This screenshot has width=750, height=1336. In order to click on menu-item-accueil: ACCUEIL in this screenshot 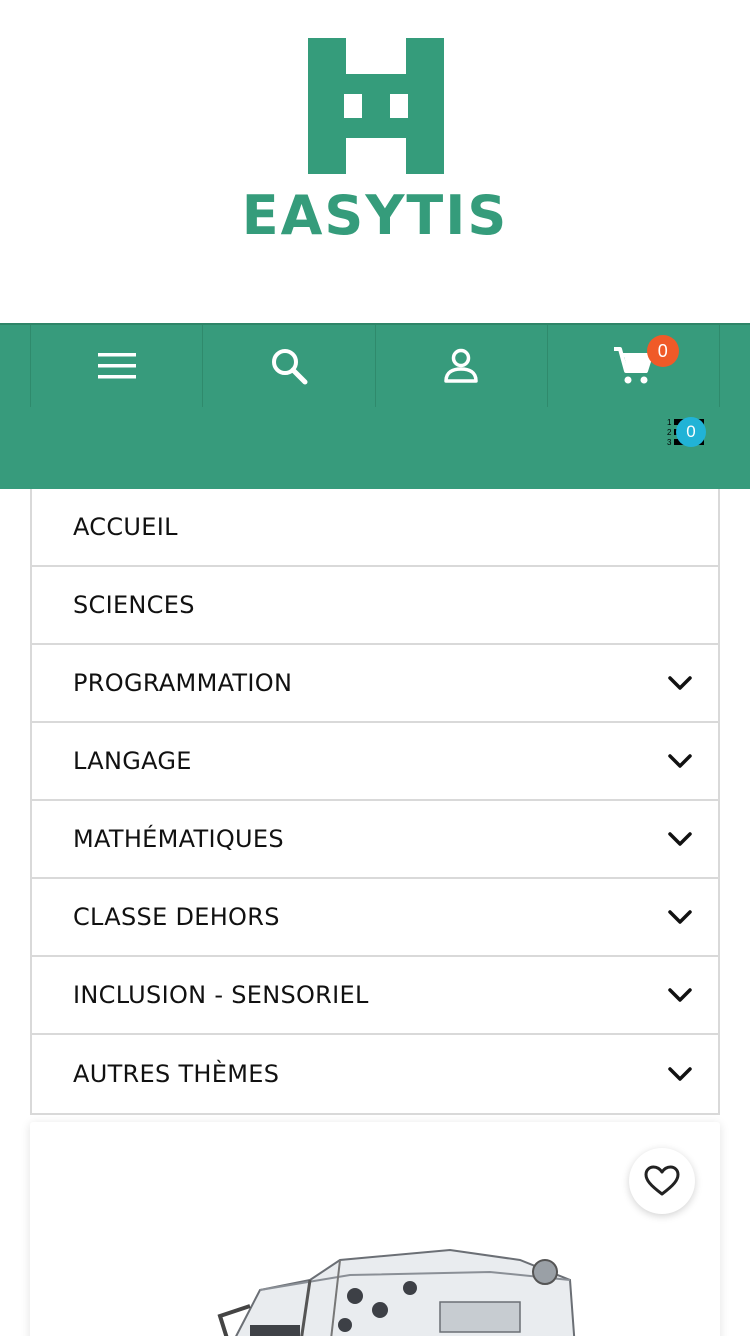, I will do `click(375, 528)`.